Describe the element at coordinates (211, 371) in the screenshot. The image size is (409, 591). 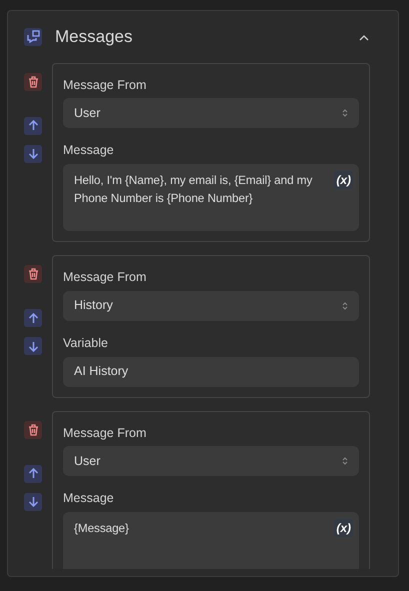
I see `variable-input: AI History` at that location.